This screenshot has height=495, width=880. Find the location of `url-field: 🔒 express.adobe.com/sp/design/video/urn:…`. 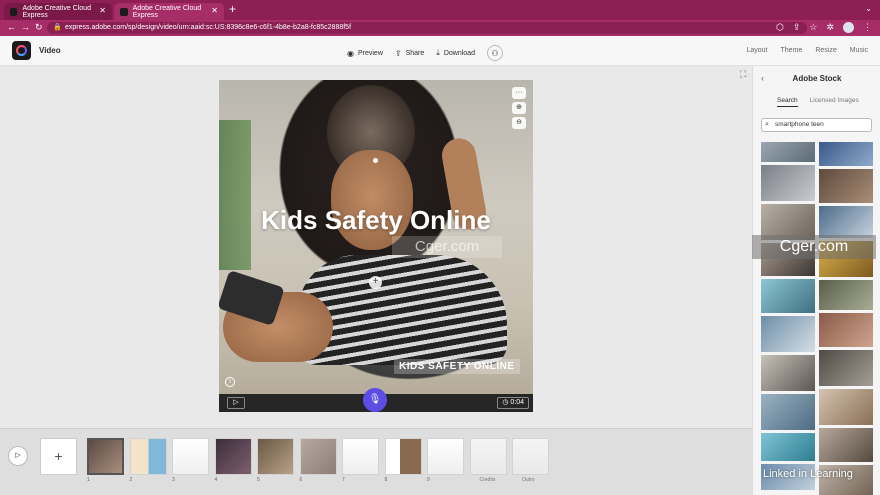

url-field: 🔒 express.adobe.com/sp/design/video/urn:… is located at coordinates (427, 28).